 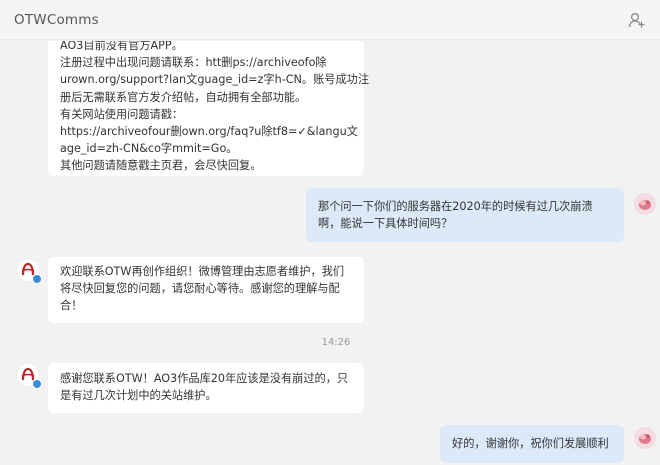 What do you see at coordinates (121, 46) in the screenshot?
I see `message-line: AO3目前没有官方APP。` at bounding box center [121, 46].